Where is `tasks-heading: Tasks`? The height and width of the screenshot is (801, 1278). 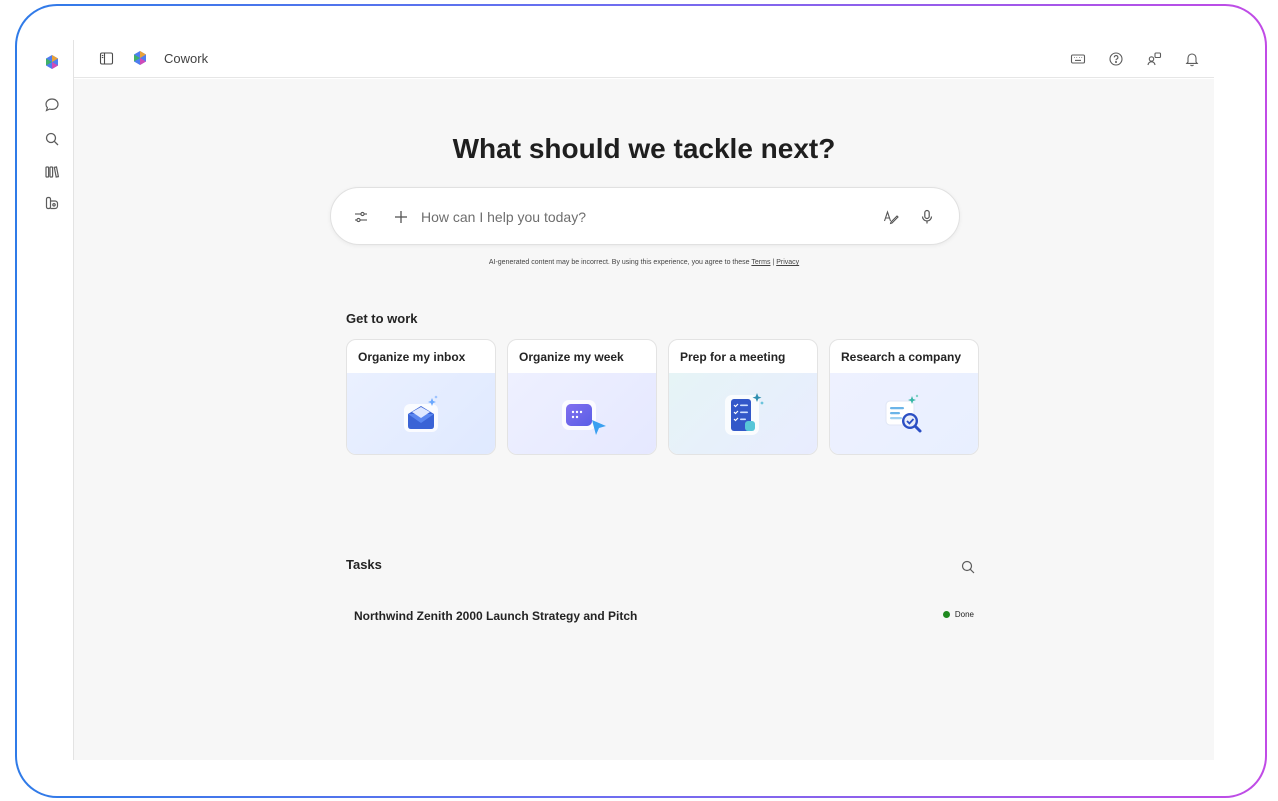 tasks-heading: Tasks is located at coordinates (364, 564).